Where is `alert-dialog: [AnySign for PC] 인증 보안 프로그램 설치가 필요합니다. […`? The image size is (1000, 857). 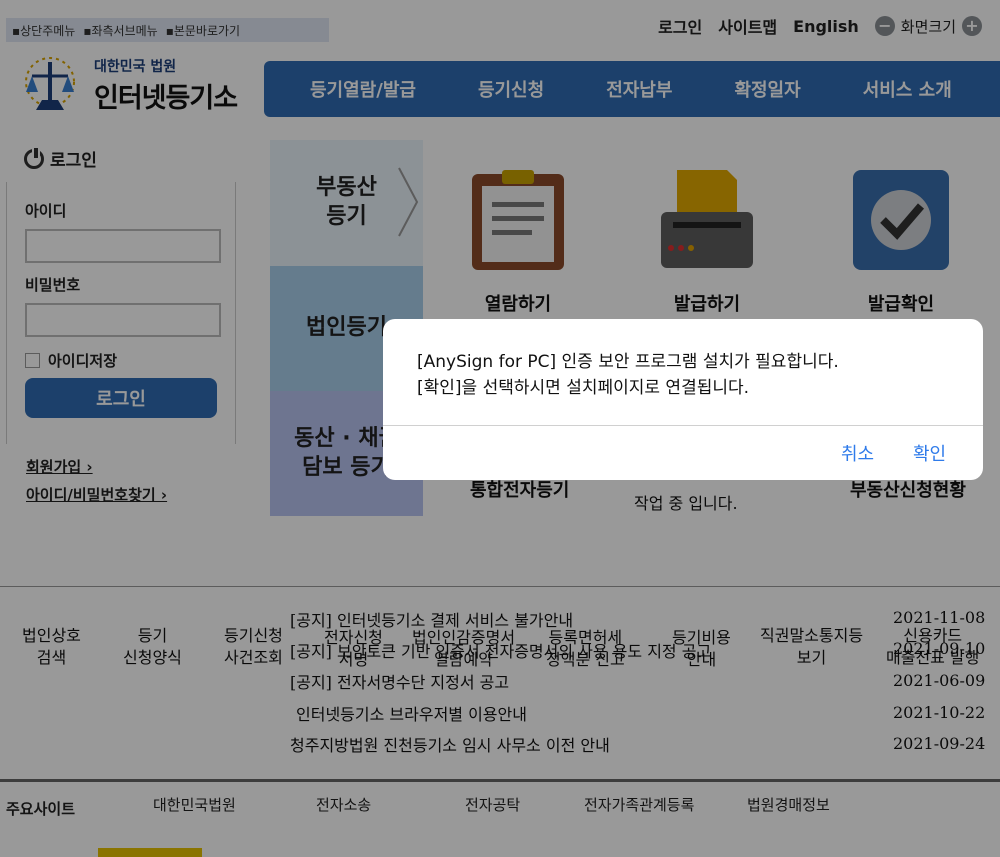
alert-dialog: [AnySign for PC] 인증 보안 프로그램 설치가 필요합니다. [… is located at coordinates (683, 399).